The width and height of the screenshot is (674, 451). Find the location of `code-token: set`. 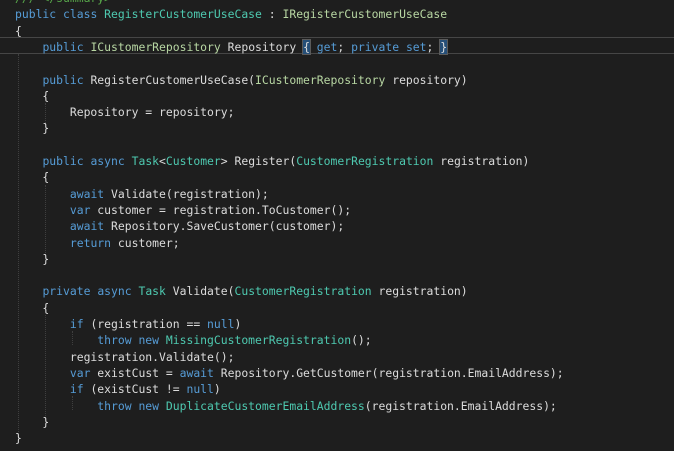

code-token: set is located at coordinates (416, 46).